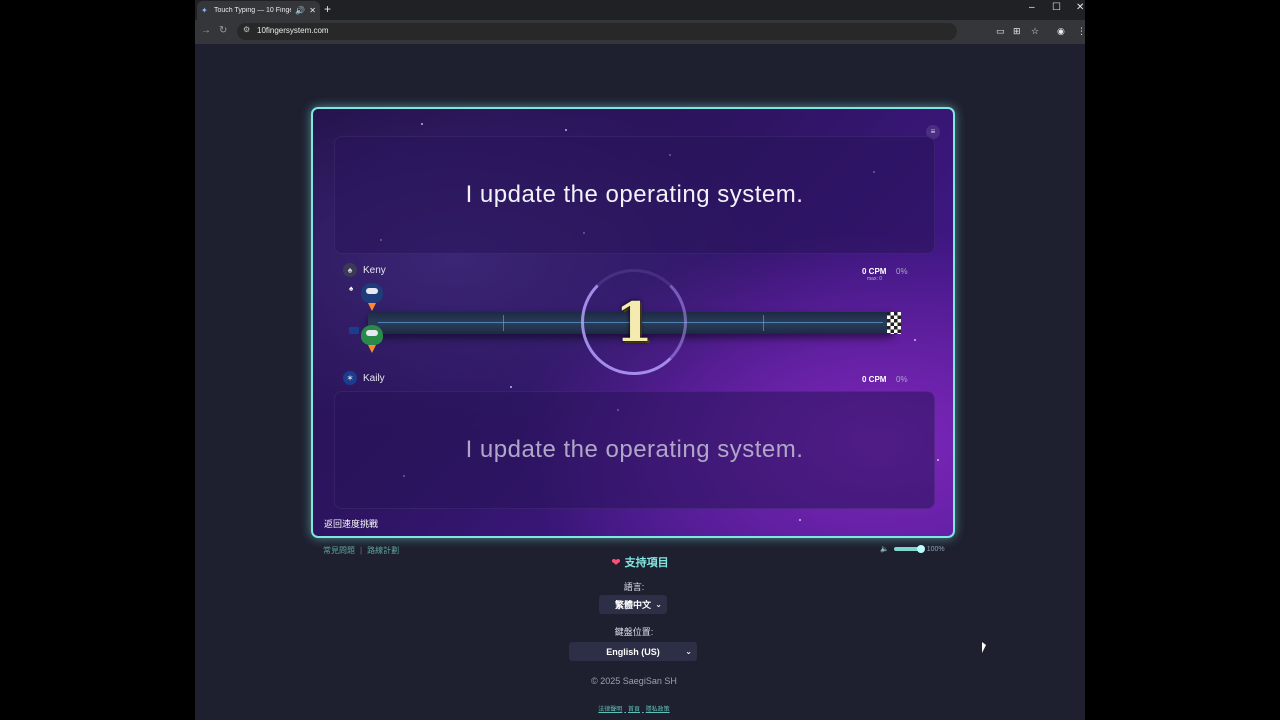 Image resolution: width=1280 pixels, height=720 pixels. Describe the element at coordinates (640, 10) in the screenshot. I see `tab-strip: ✦ Touch Typing — 10 Finger 🔊 ✕ + – ☐ ✕` at that location.